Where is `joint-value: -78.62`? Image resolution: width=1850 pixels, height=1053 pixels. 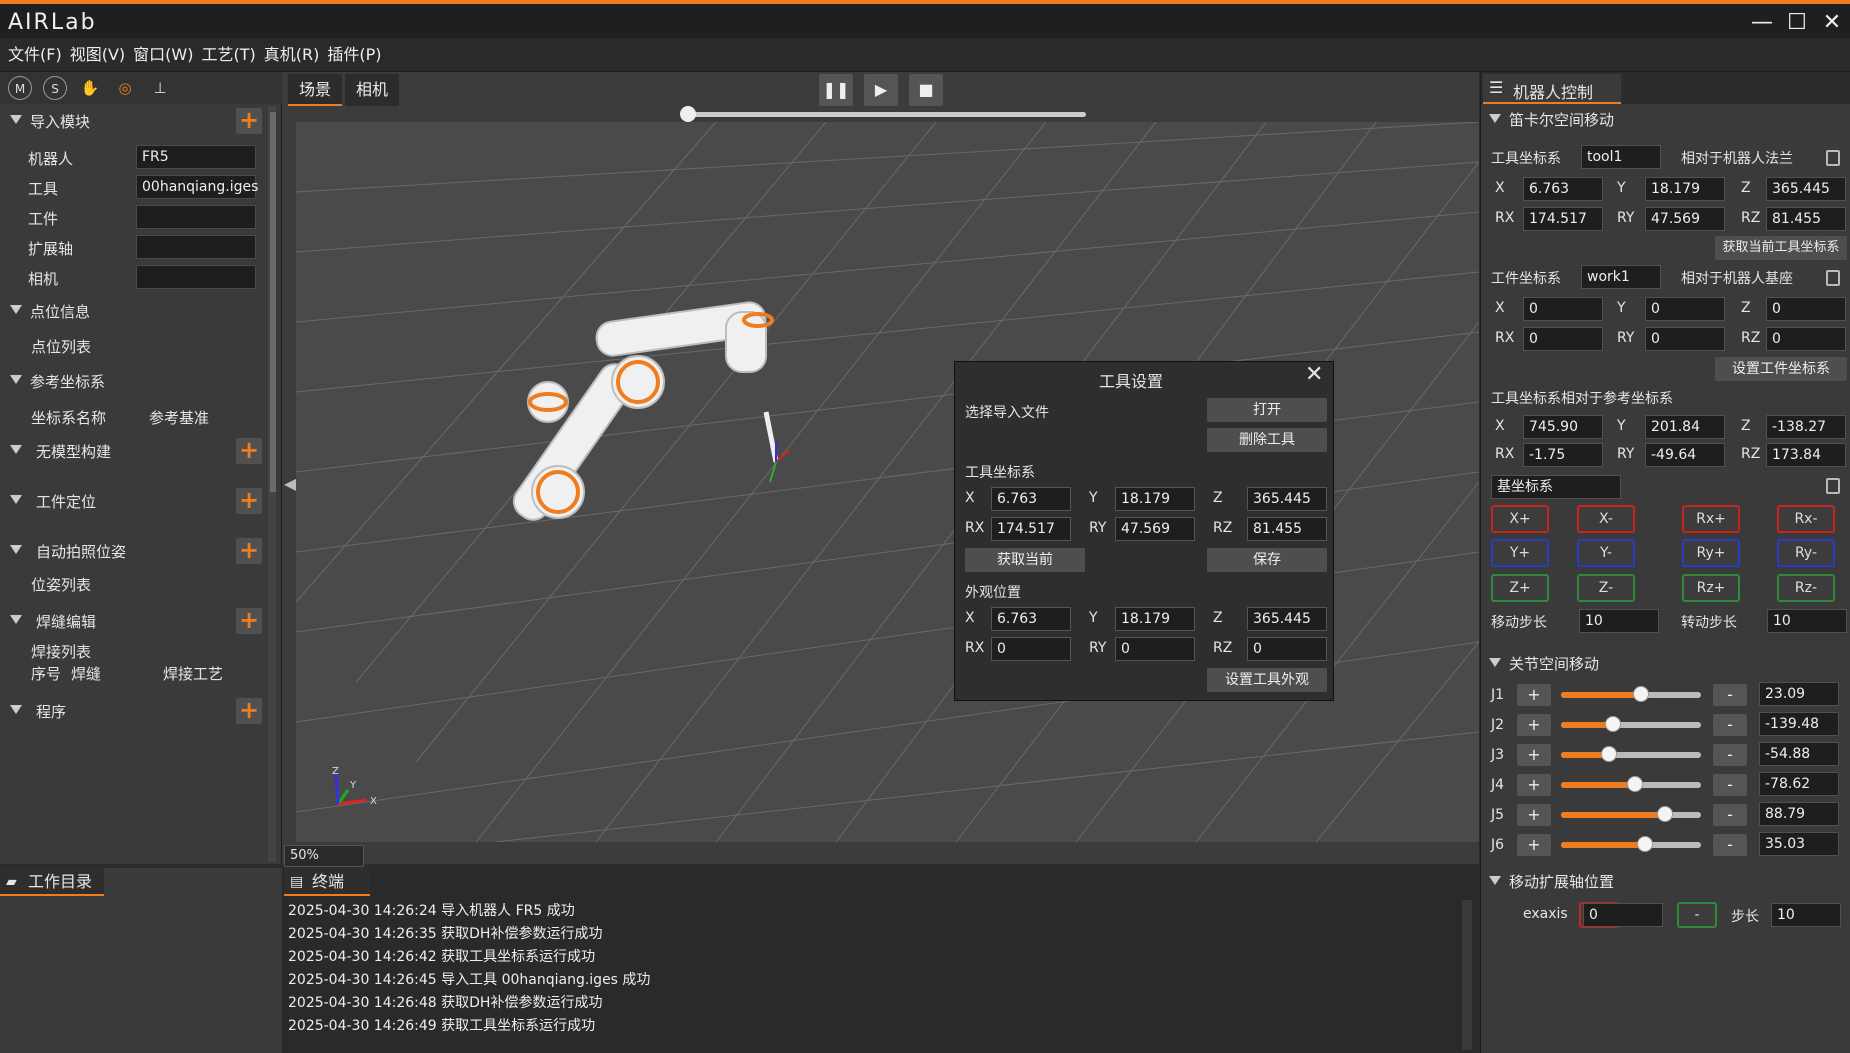 joint-value: -78.62 is located at coordinates (1799, 784).